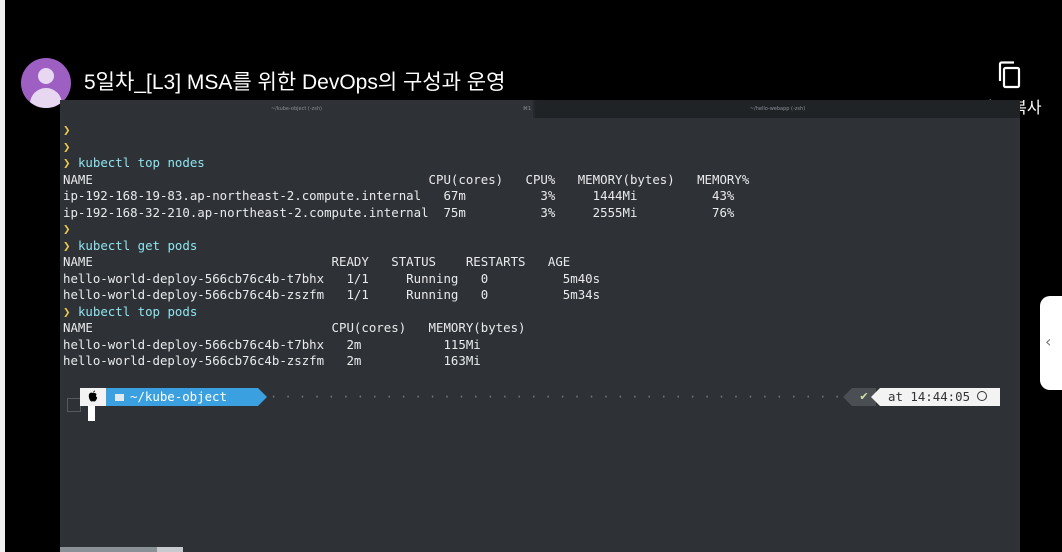 The image size is (1062, 552). What do you see at coordinates (295, 82) in the screenshot?
I see `video-title: 5일차_[L3] MSA를 위한 DevOps의 구성과 운영` at bounding box center [295, 82].